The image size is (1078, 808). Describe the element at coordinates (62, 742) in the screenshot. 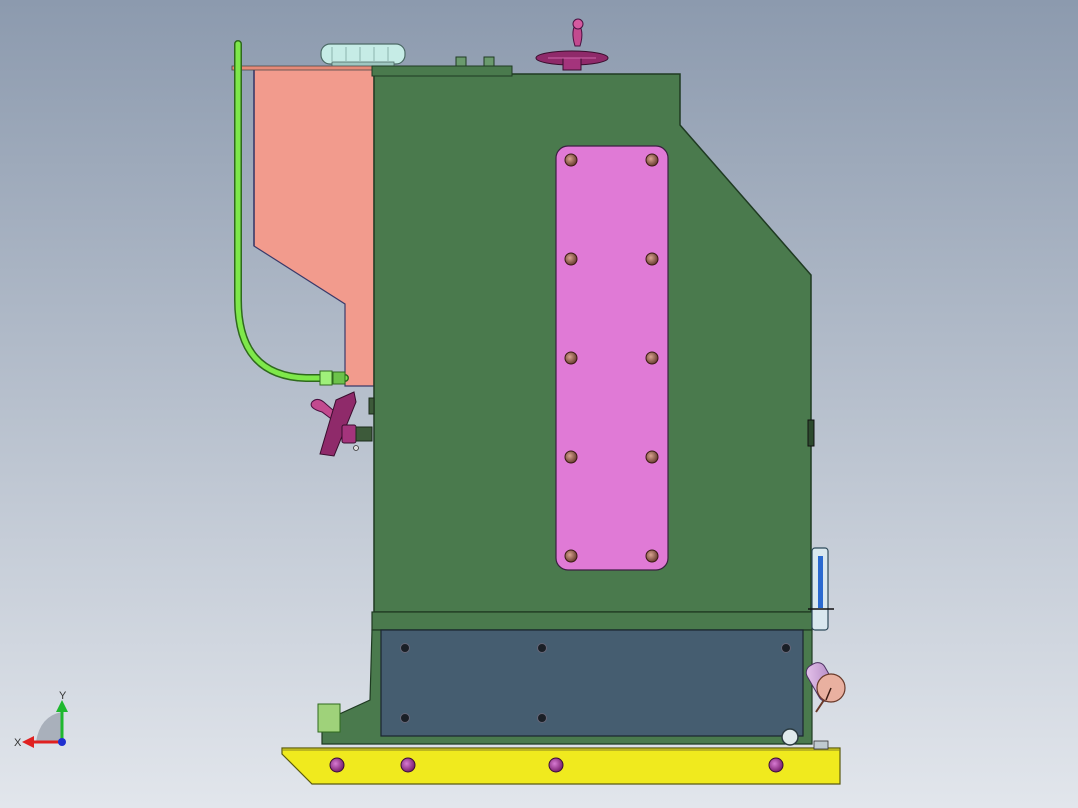

I see `z-axis-dot` at that location.